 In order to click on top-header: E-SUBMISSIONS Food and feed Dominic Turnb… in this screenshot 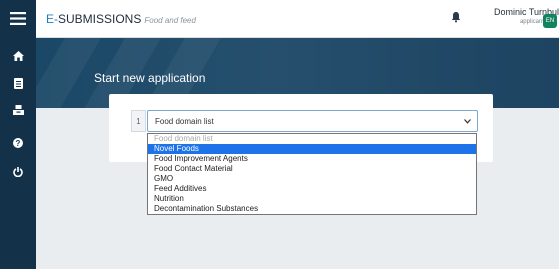, I will do `click(297, 19)`.